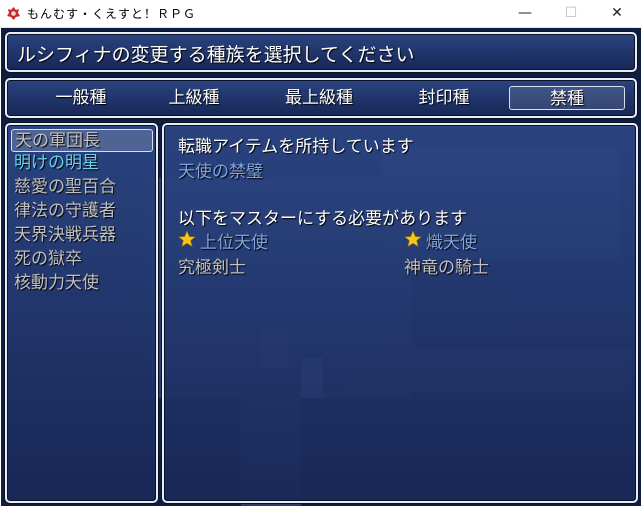  What do you see at coordinates (323, 219) in the screenshot?
I see `master-heading: 以下をマスターにする必要があります` at bounding box center [323, 219].